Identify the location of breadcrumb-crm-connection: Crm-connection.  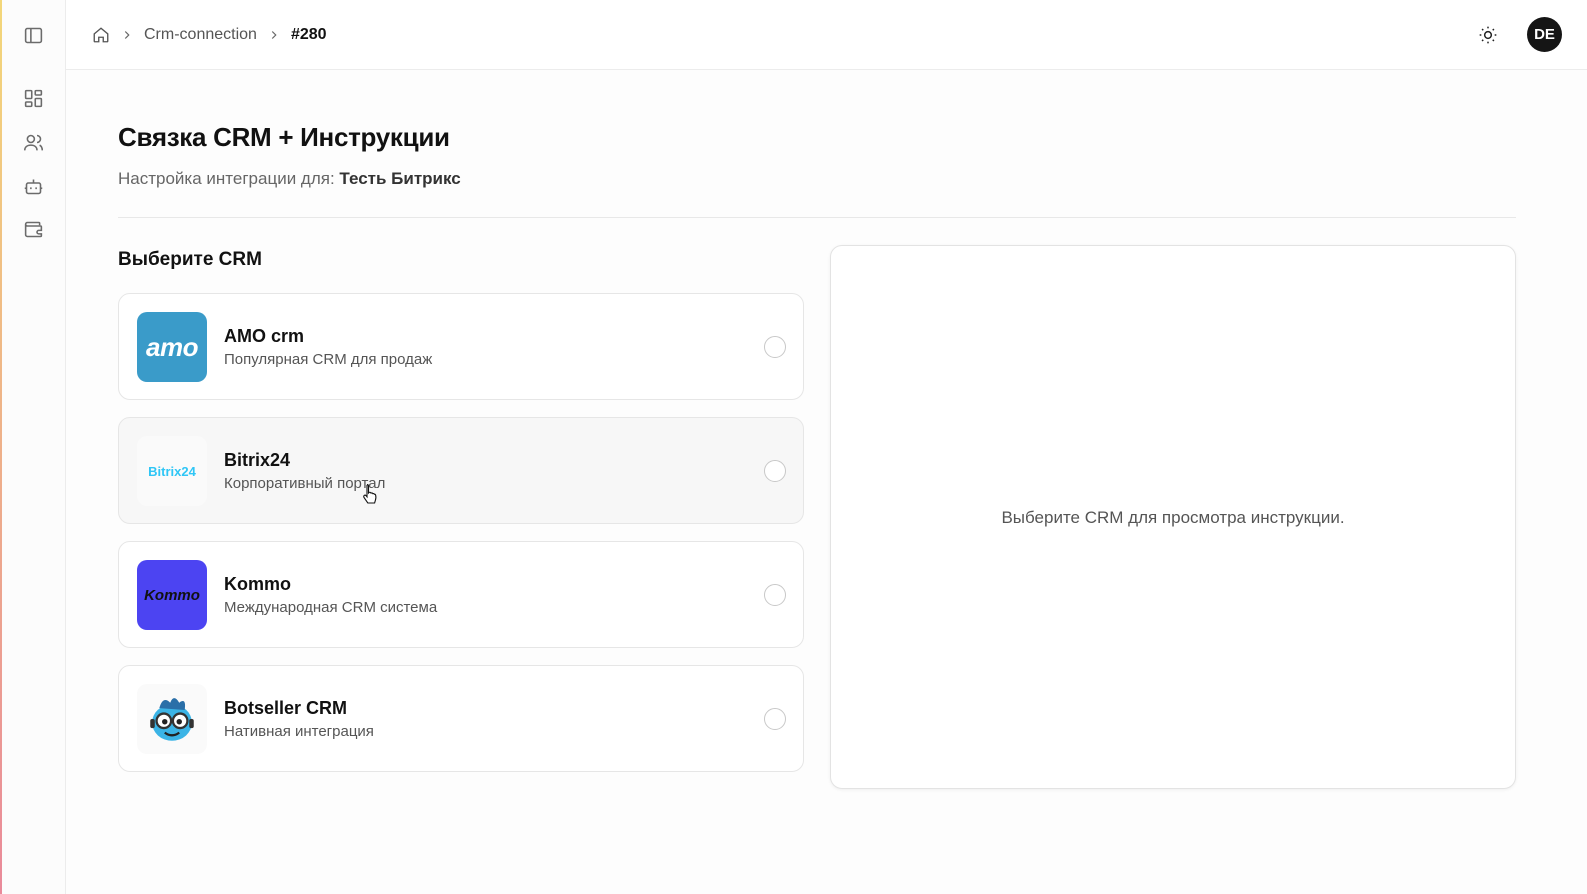
(200, 35).